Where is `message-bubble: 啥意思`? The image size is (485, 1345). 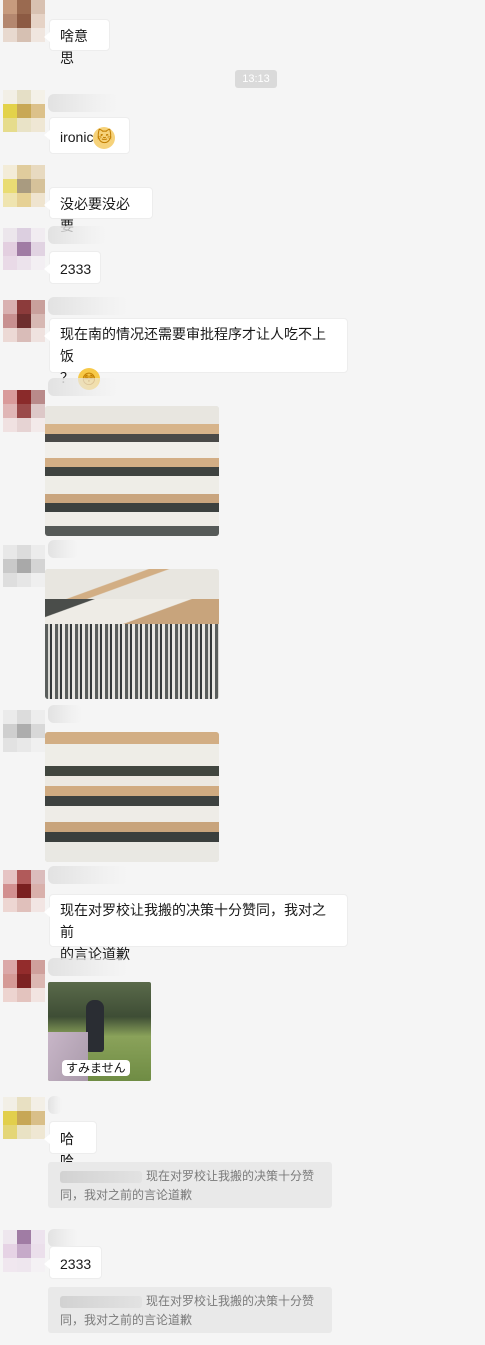
message-bubble: 啥意思 is located at coordinates (77, 42).